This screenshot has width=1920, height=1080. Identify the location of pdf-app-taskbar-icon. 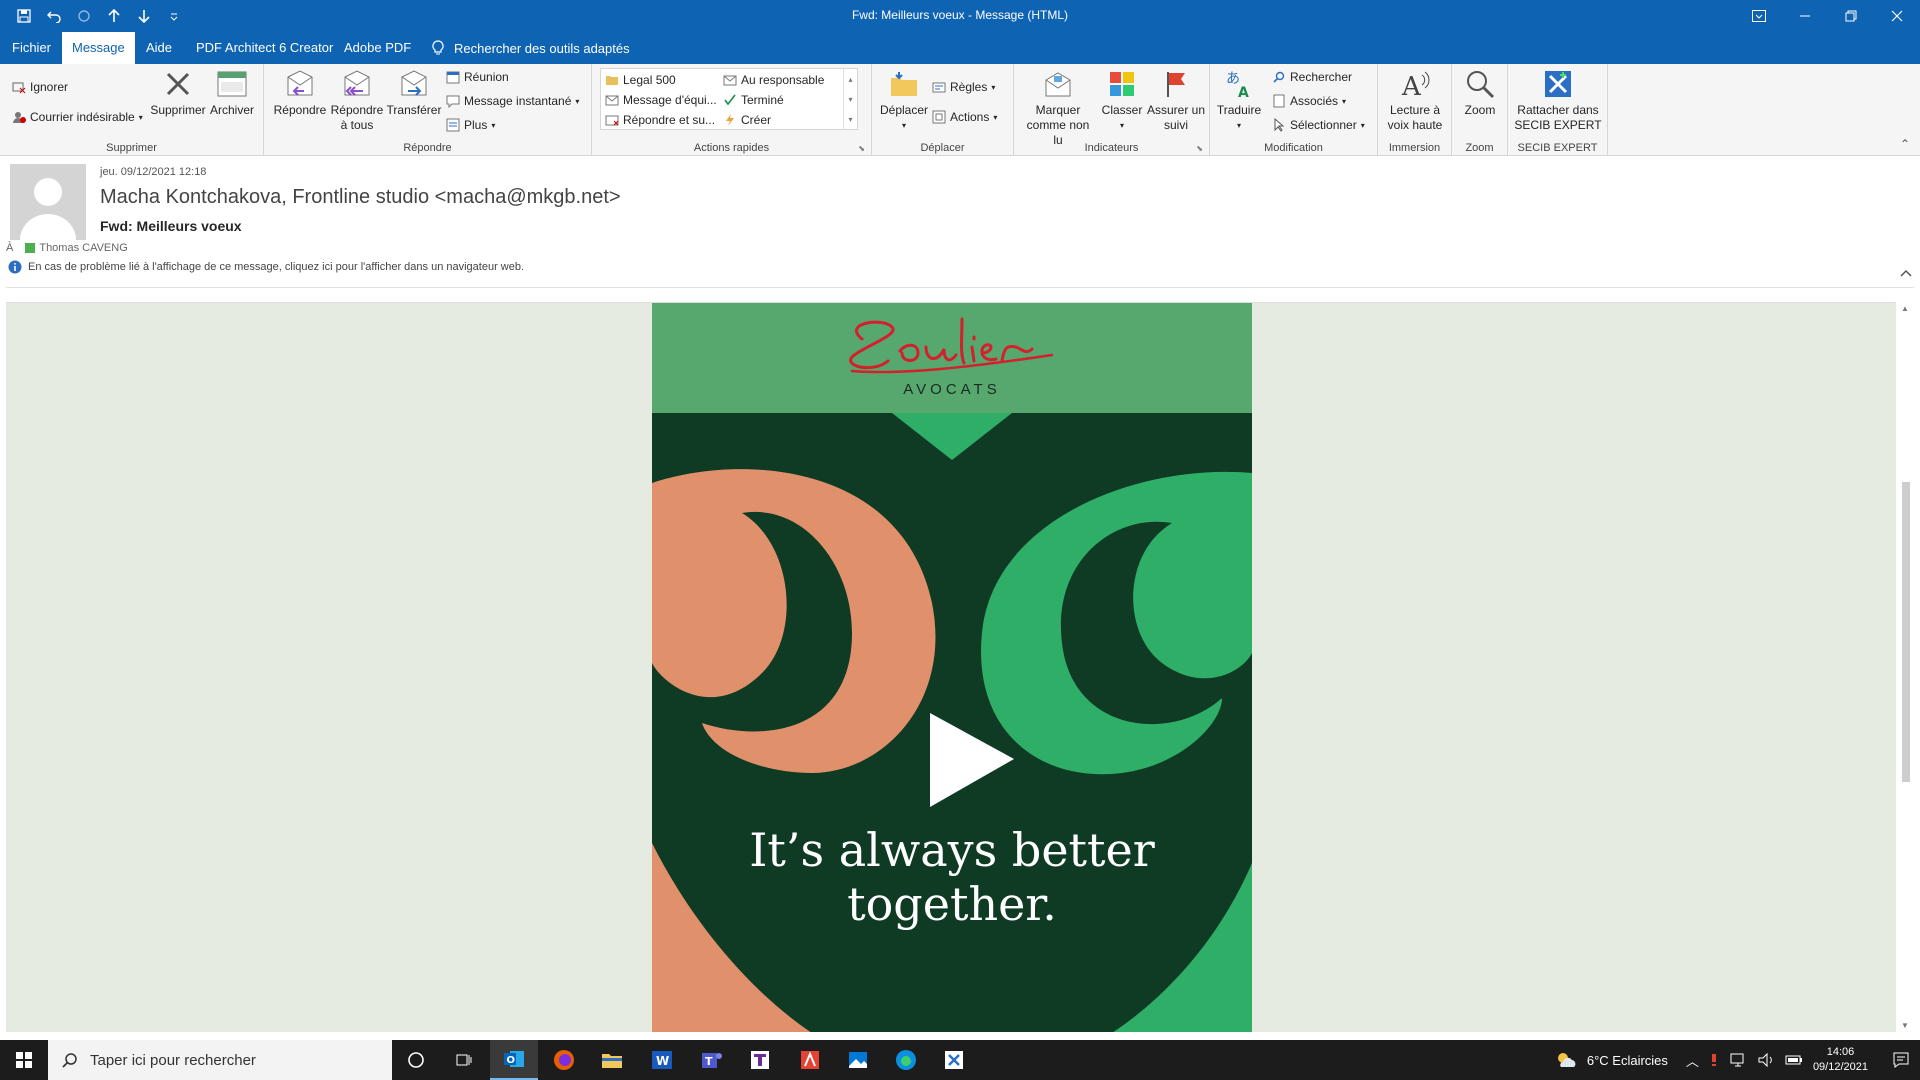
(810, 1060).